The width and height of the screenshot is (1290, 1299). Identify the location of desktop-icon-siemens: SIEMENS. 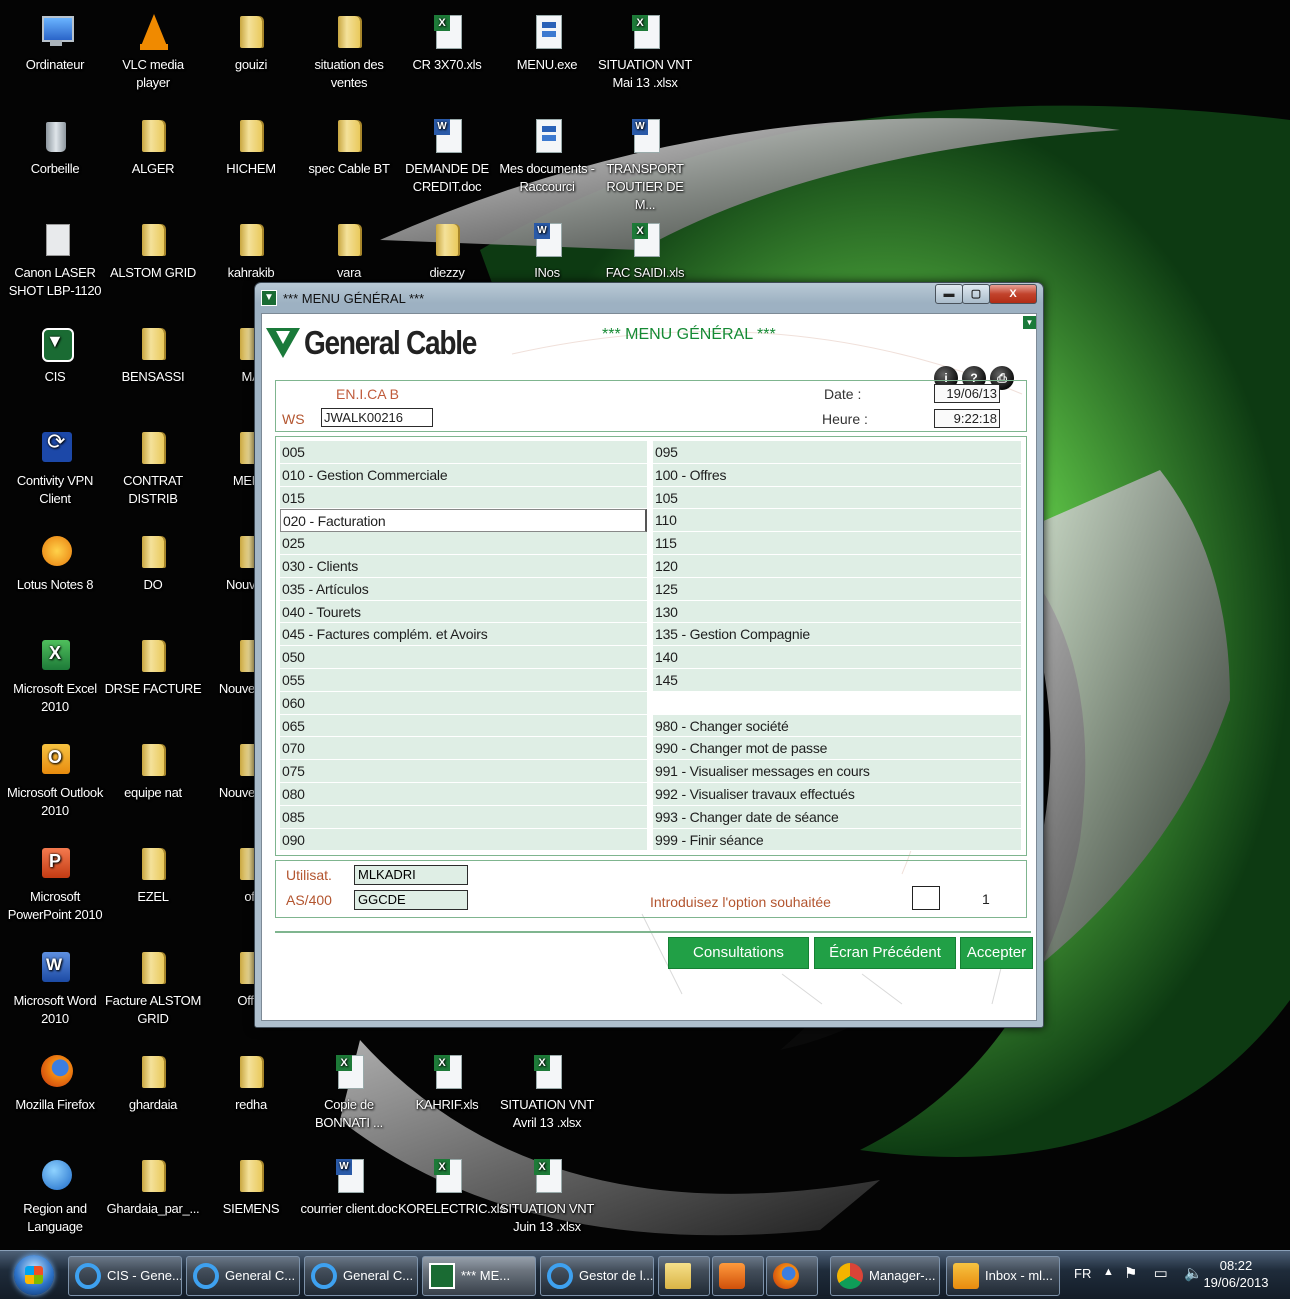
(251, 1187).